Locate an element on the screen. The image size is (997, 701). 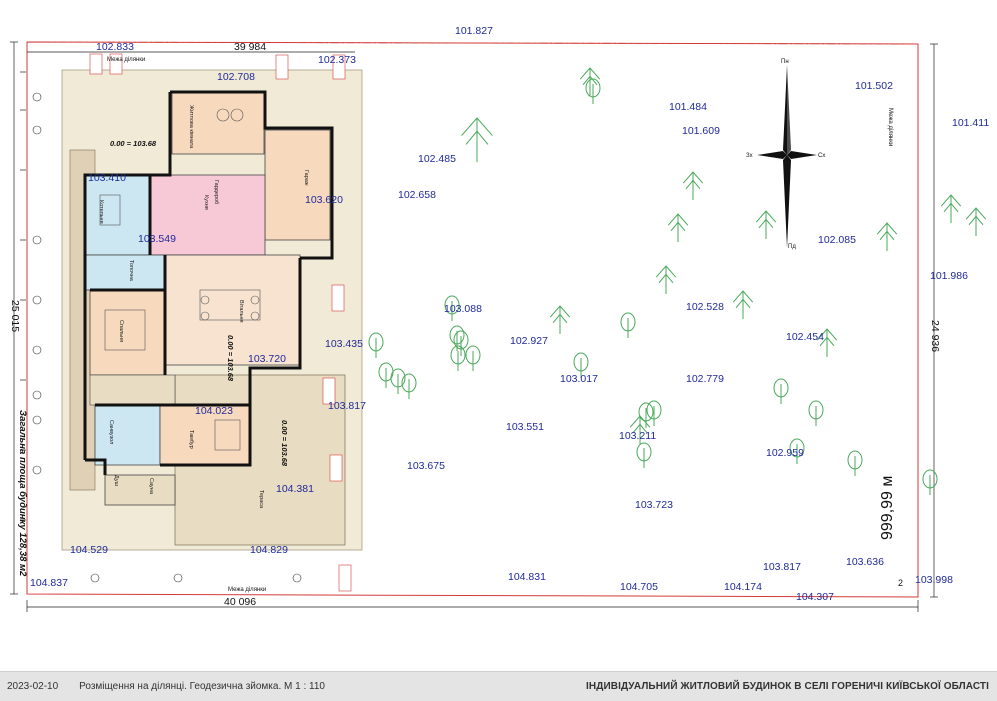
elevation-label: 104.381 is located at coordinates (295, 489).